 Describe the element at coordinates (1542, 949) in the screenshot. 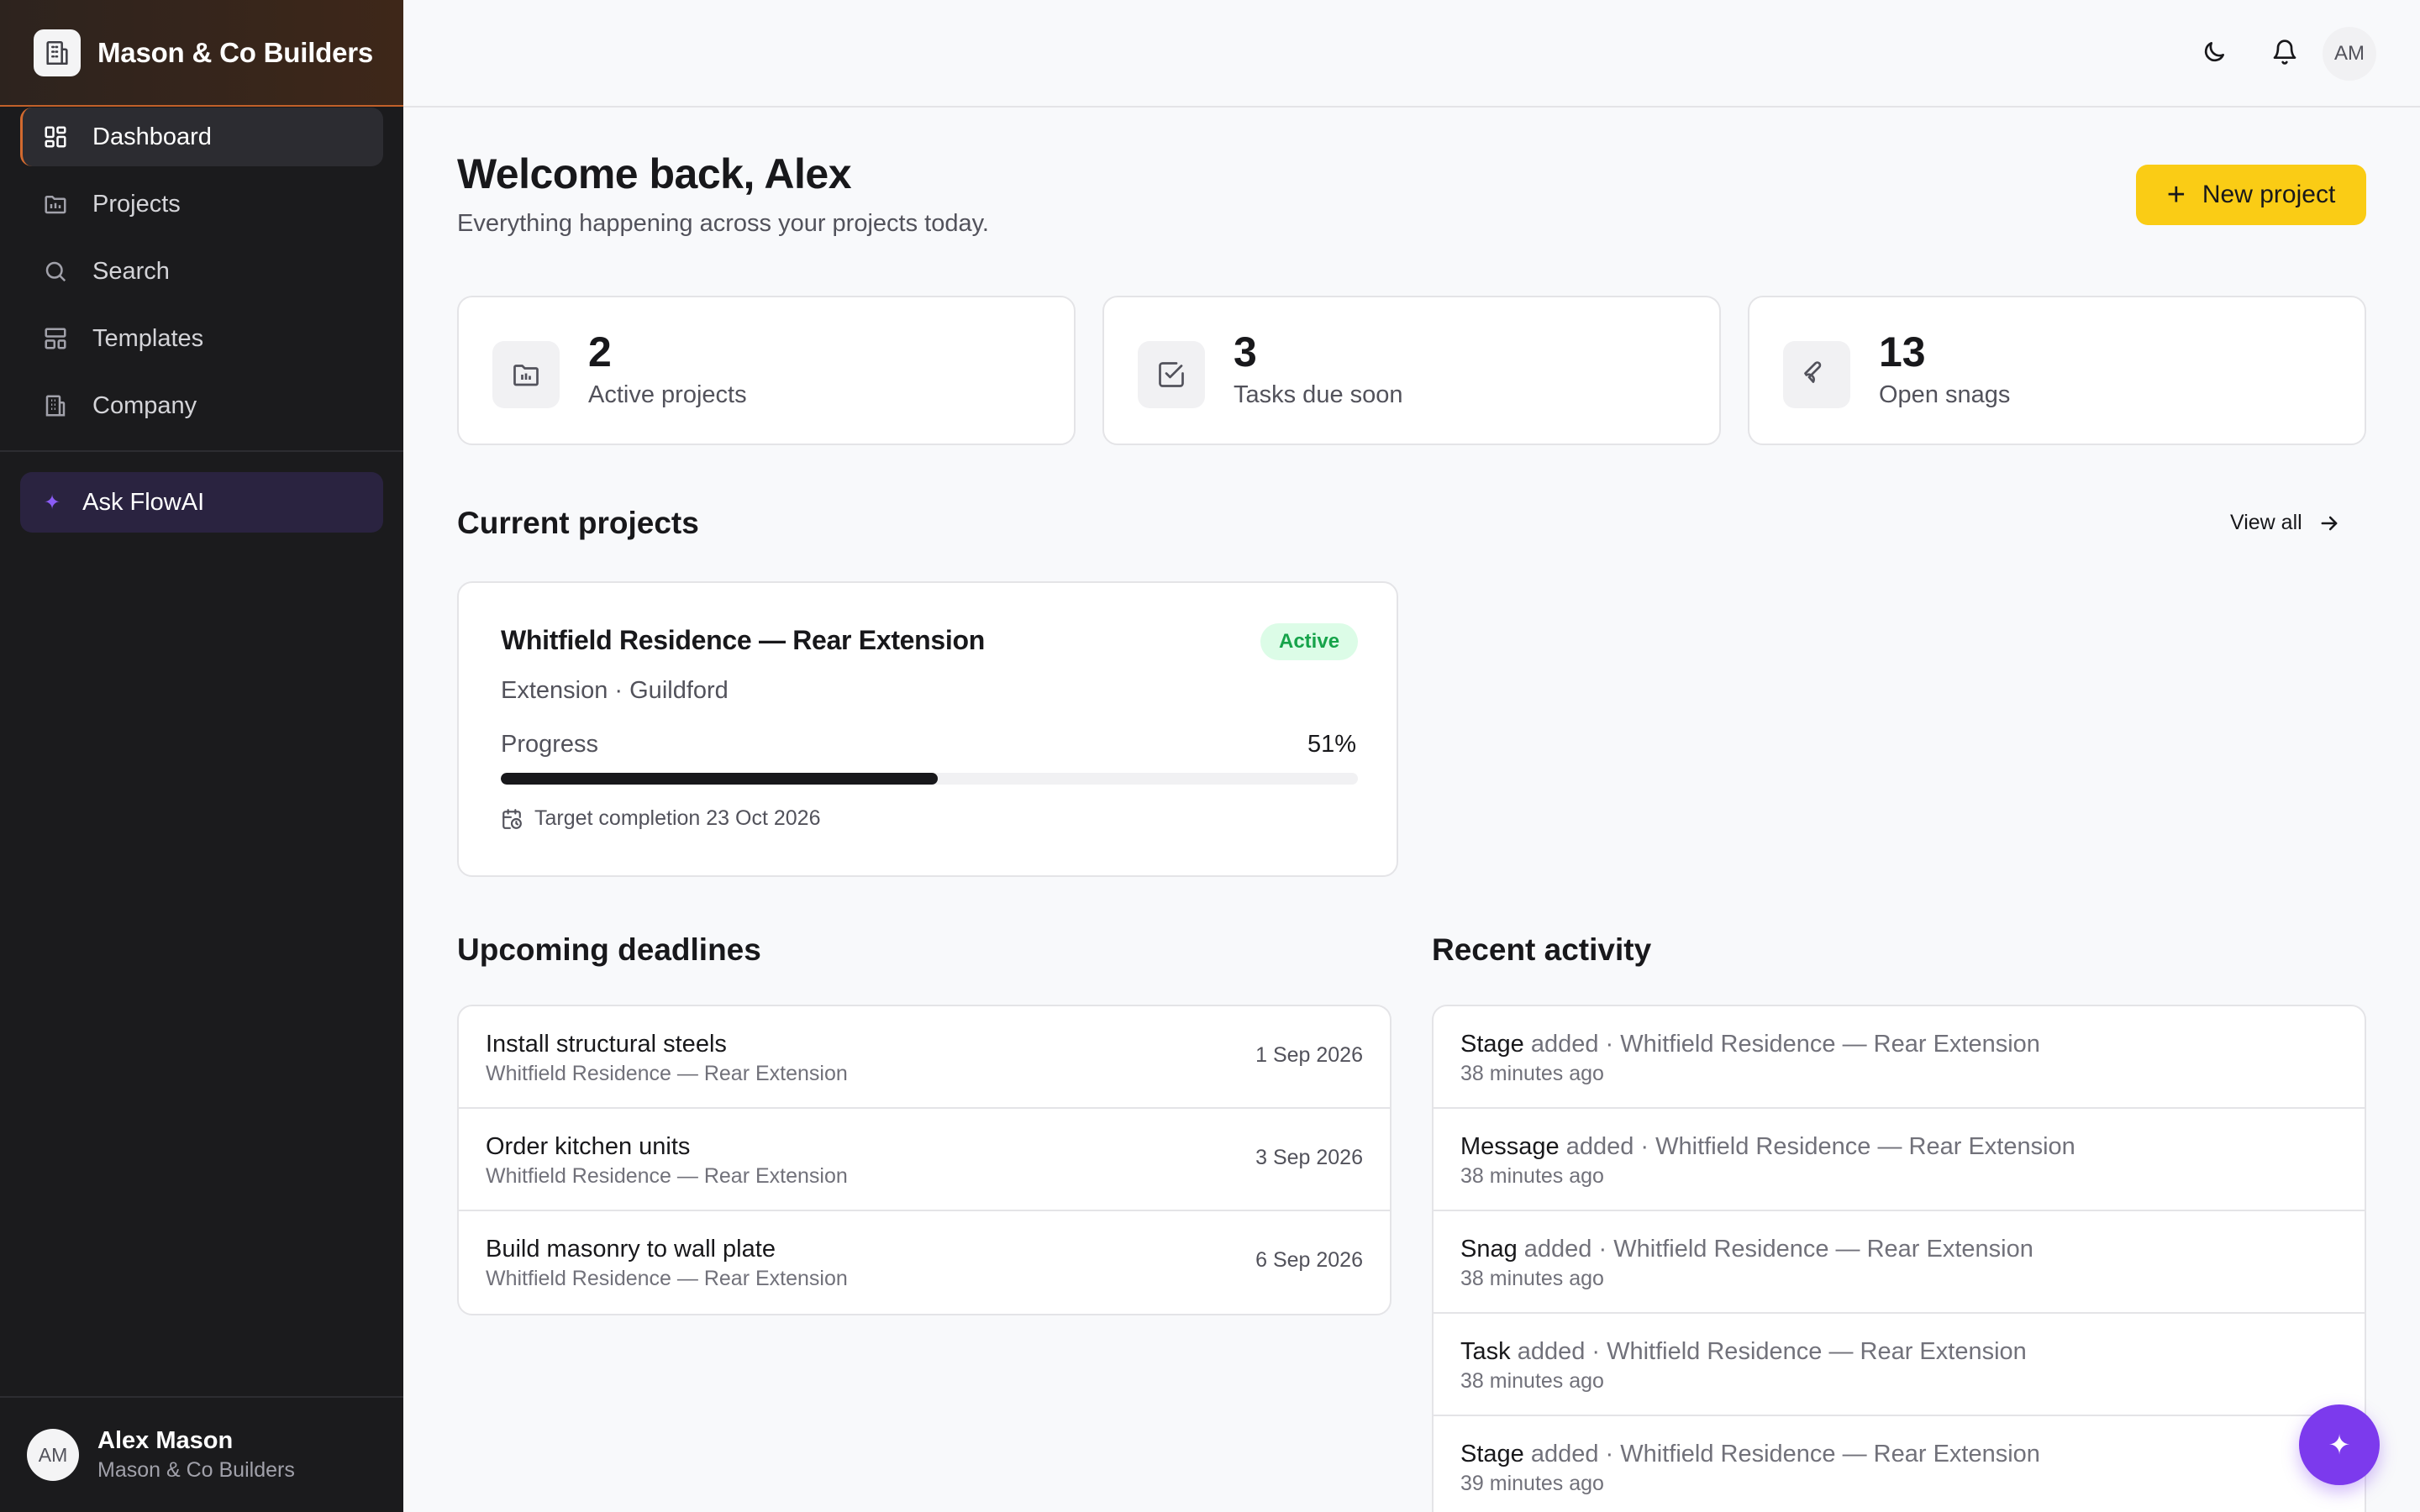

I see `recent-activity-title: Recent activity` at that location.